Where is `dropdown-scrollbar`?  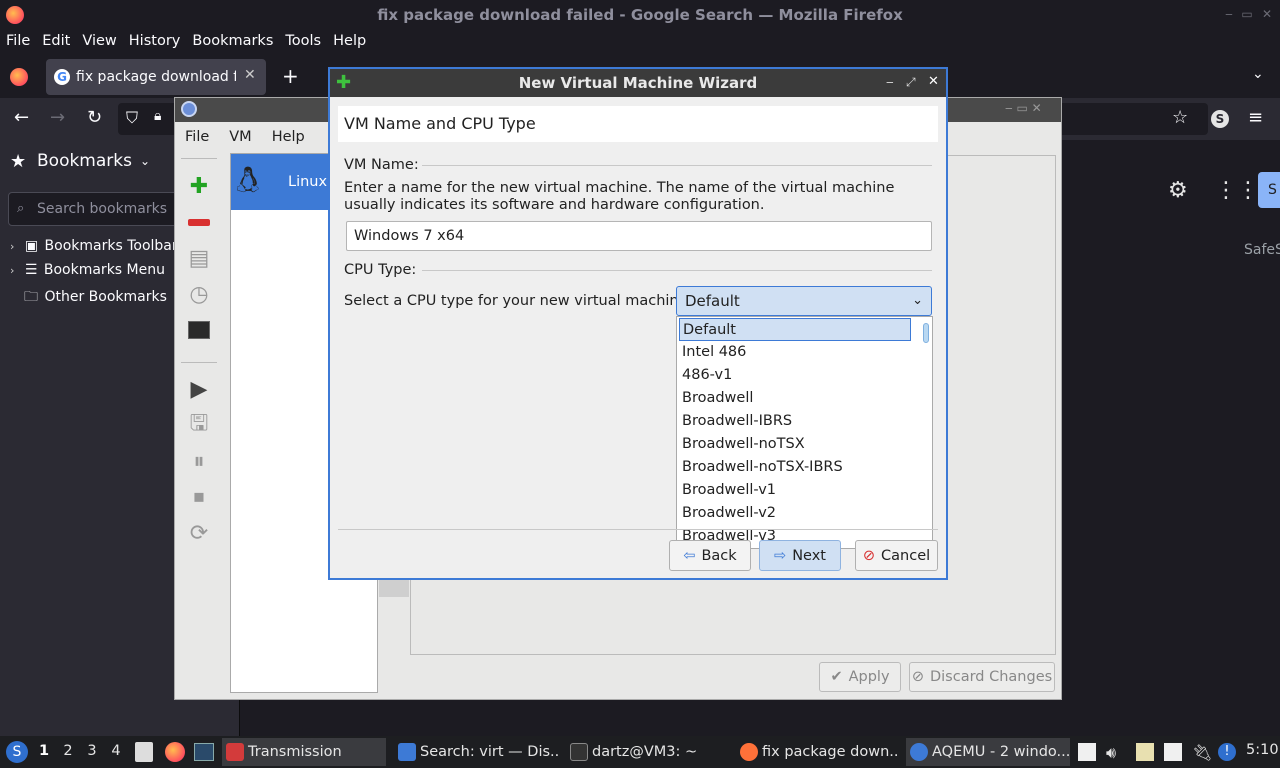 dropdown-scrollbar is located at coordinates (926, 333).